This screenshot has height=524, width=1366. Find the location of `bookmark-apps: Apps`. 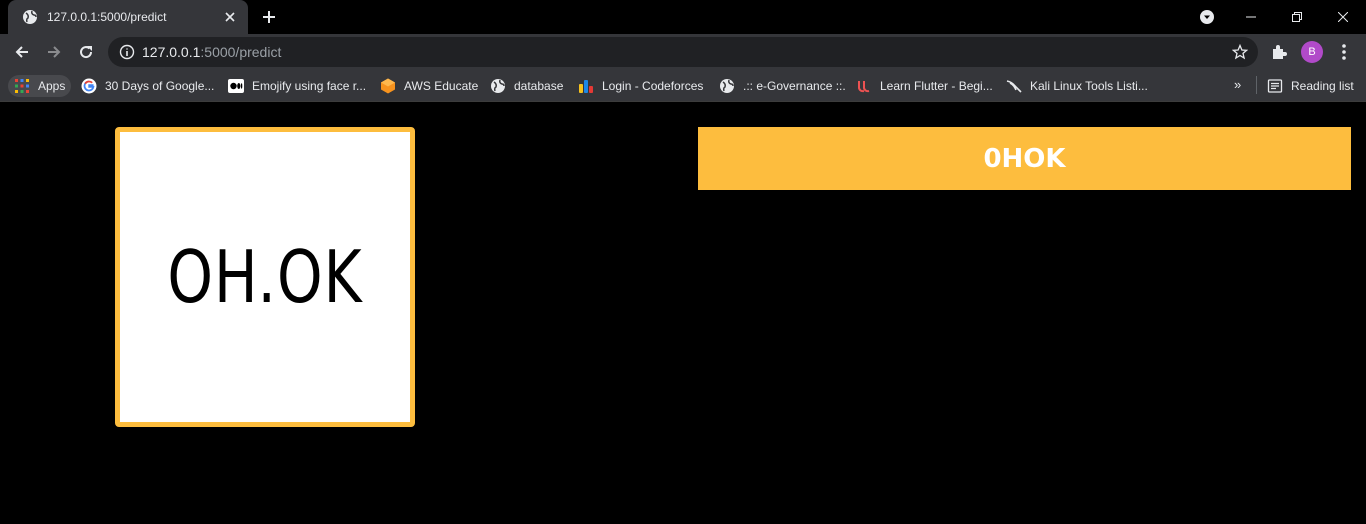

bookmark-apps: Apps is located at coordinates (40, 86).